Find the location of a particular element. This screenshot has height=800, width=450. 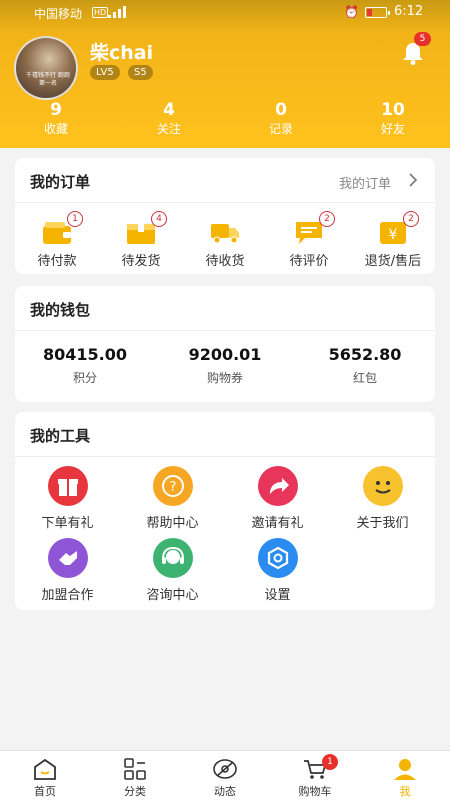

order-refund: ¥ 2 退货/售后 is located at coordinates (393, 241).